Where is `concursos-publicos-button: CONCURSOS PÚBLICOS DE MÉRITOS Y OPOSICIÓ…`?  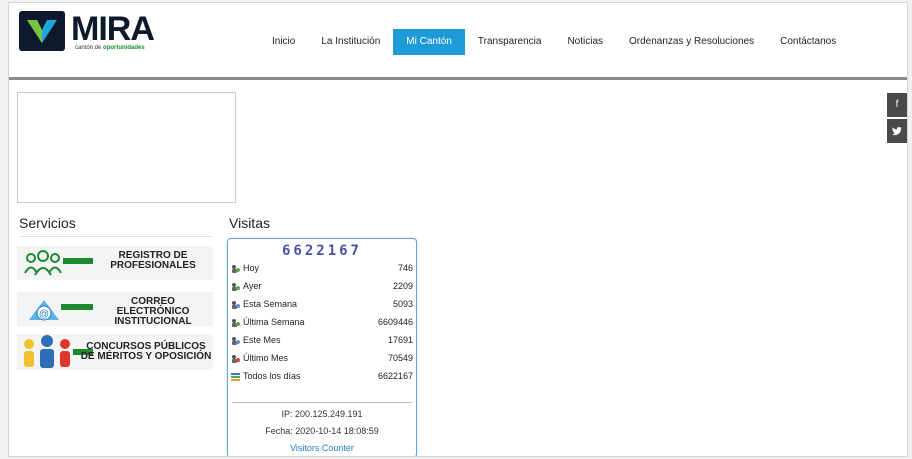 concursos-publicos-button: CONCURSOS PÚBLICOS DE MÉRITOS Y OPOSICIÓ… is located at coordinates (115, 352).